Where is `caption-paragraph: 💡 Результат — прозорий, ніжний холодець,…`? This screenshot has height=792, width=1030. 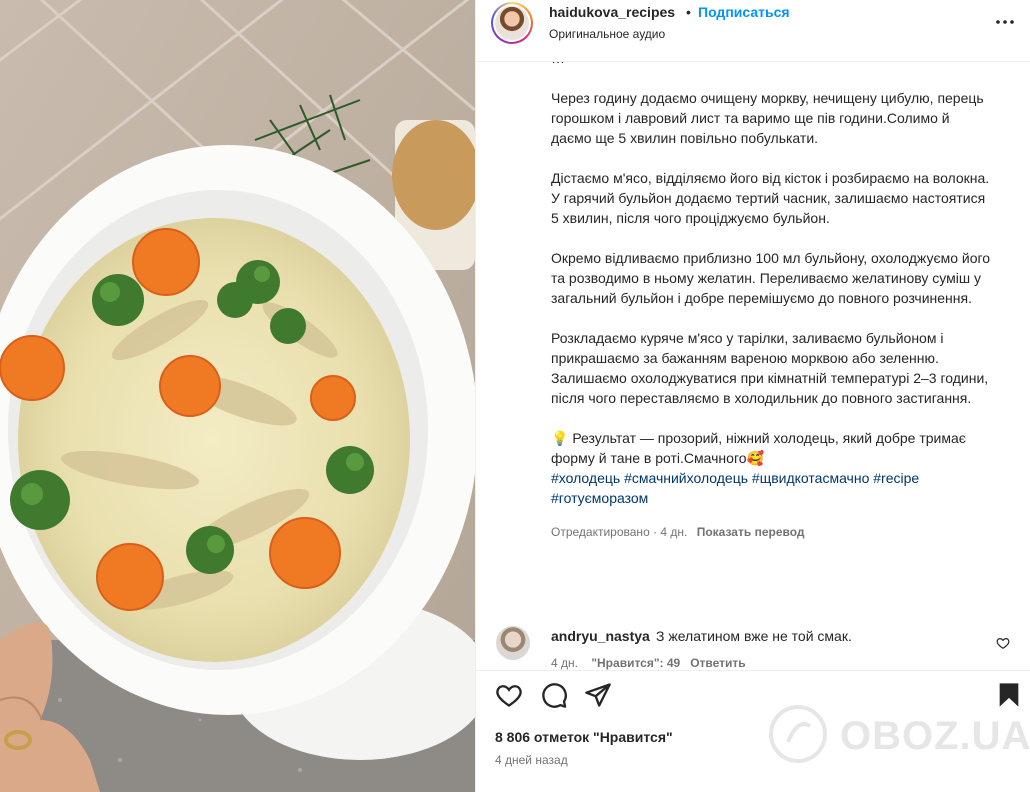 caption-paragraph: 💡 Результат — прозорий, ніжний холодець,… is located at coordinates (758, 448).